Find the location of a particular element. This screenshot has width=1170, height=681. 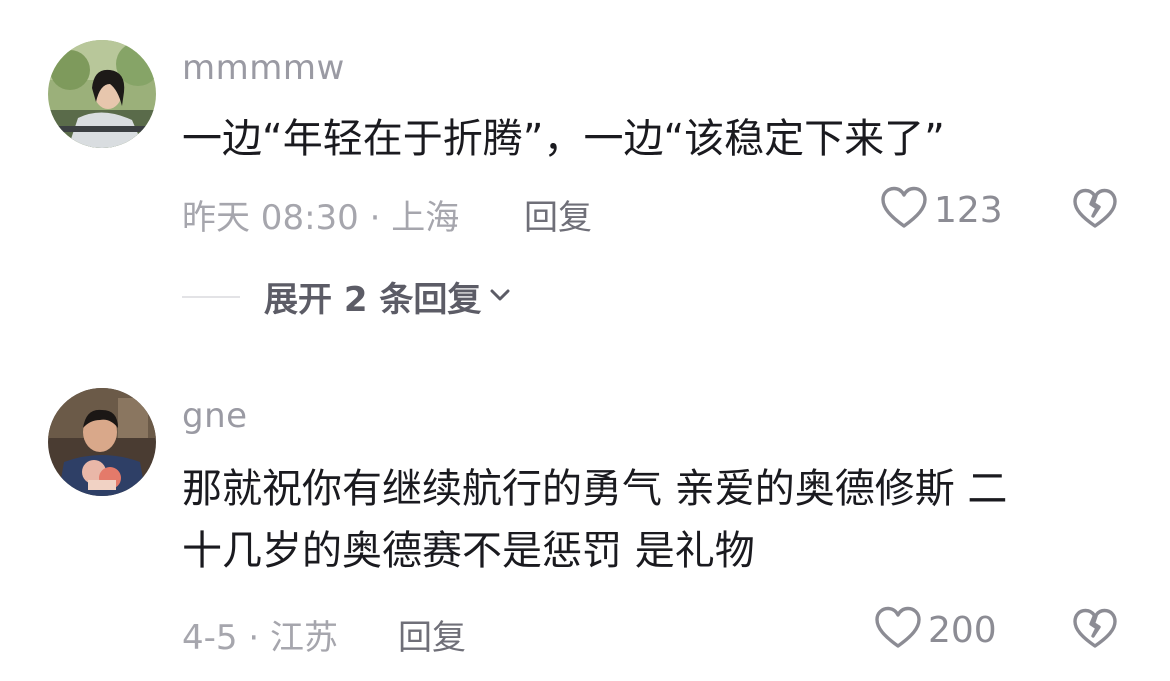

time-location: 4-5 · 江苏 is located at coordinates (260, 638).